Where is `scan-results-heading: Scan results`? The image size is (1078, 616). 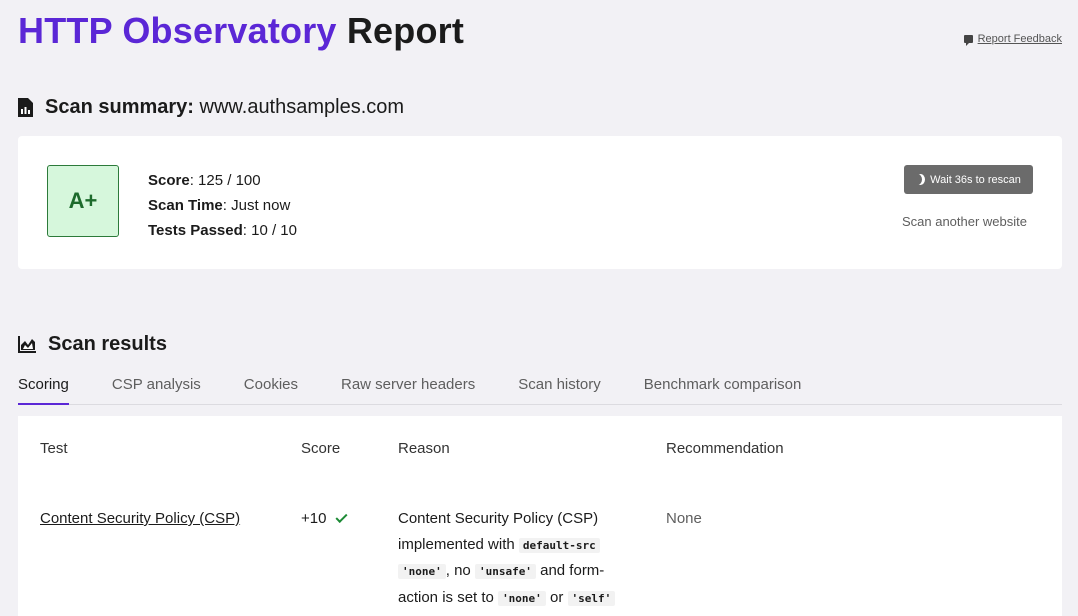
scan-results-heading: Scan results is located at coordinates (92, 344).